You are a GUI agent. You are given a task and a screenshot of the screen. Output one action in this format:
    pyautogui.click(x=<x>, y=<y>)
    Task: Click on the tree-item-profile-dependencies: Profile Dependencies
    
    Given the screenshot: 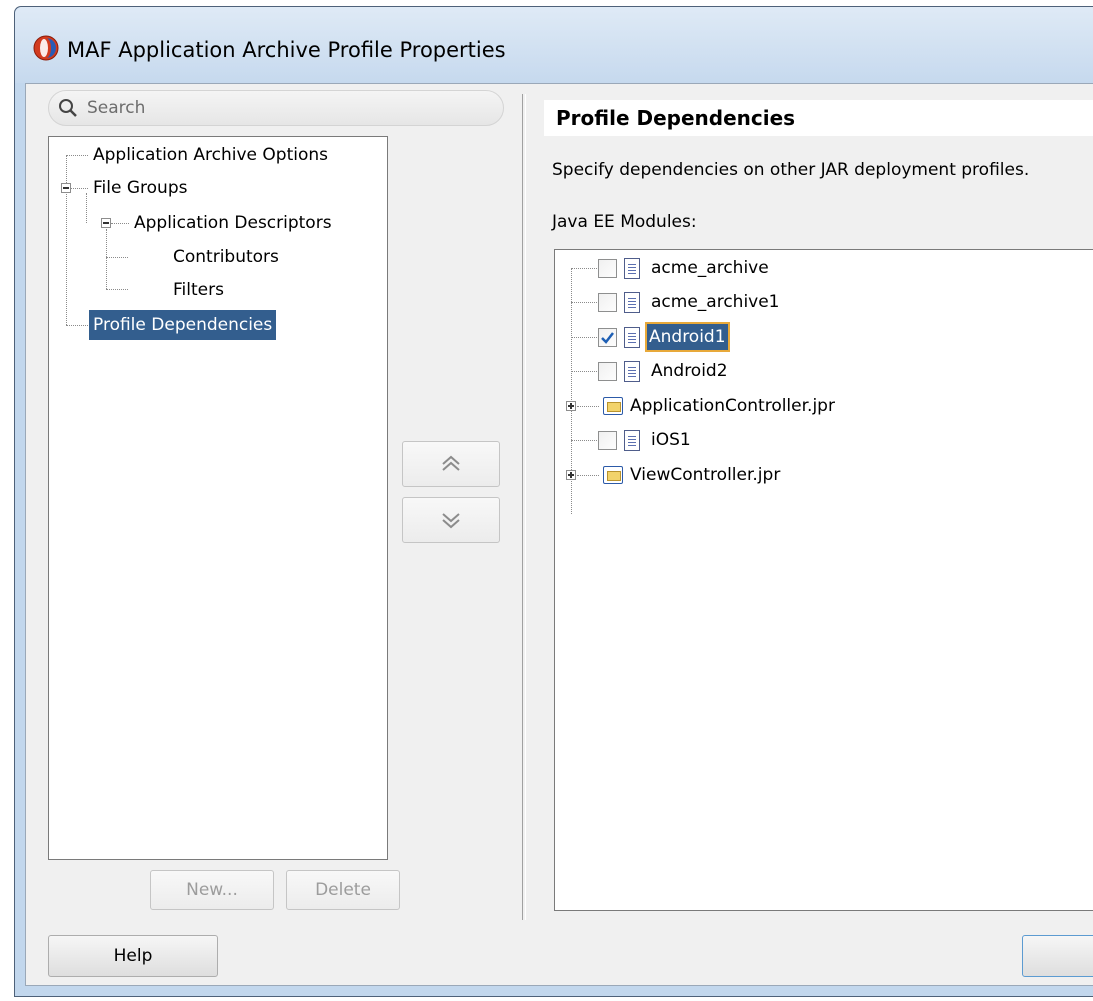 What is the action you would take?
    pyautogui.click(x=183, y=325)
    